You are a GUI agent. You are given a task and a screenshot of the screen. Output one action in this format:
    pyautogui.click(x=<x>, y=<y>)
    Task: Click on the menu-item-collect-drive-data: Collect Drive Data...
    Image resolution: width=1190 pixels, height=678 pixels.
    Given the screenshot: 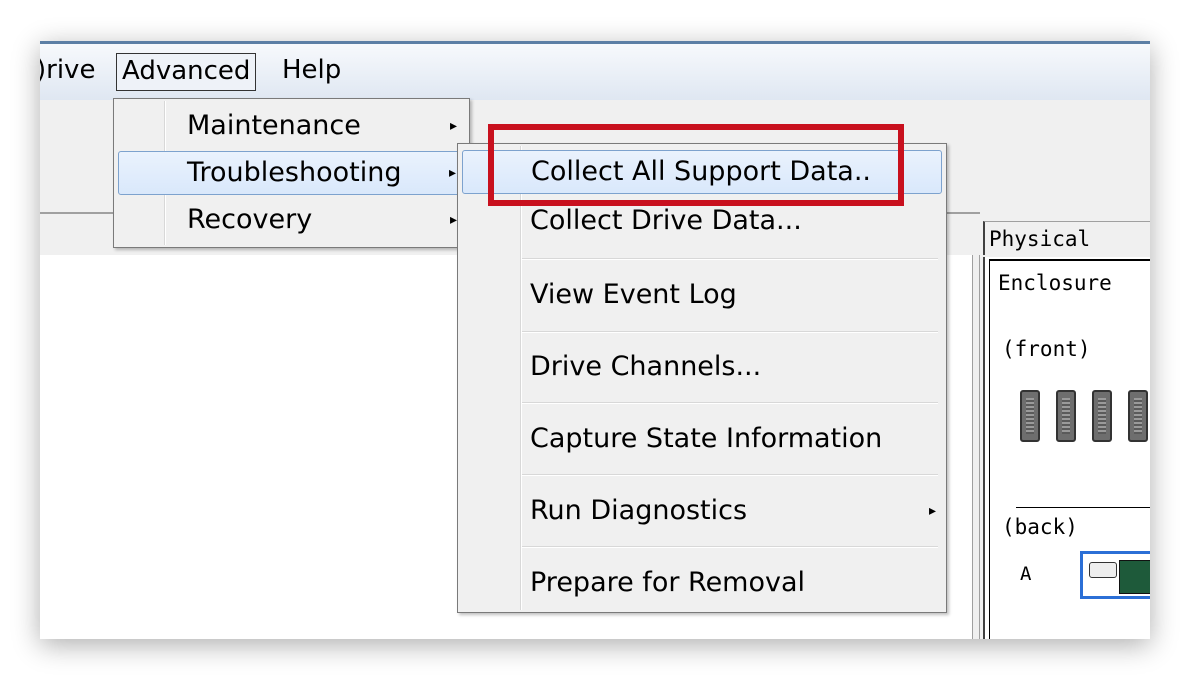 What is the action you would take?
    pyautogui.click(x=702, y=222)
    